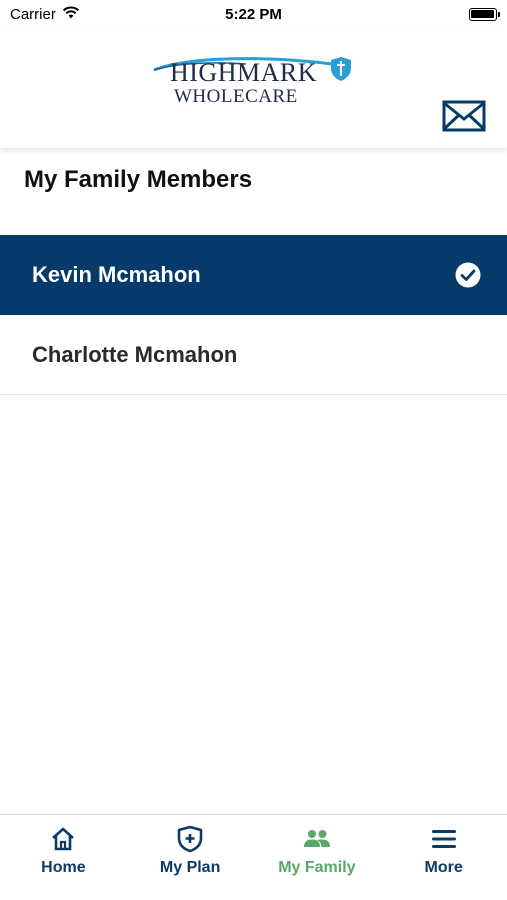  I want to click on page-title: My Family Members, so click(138, 179).